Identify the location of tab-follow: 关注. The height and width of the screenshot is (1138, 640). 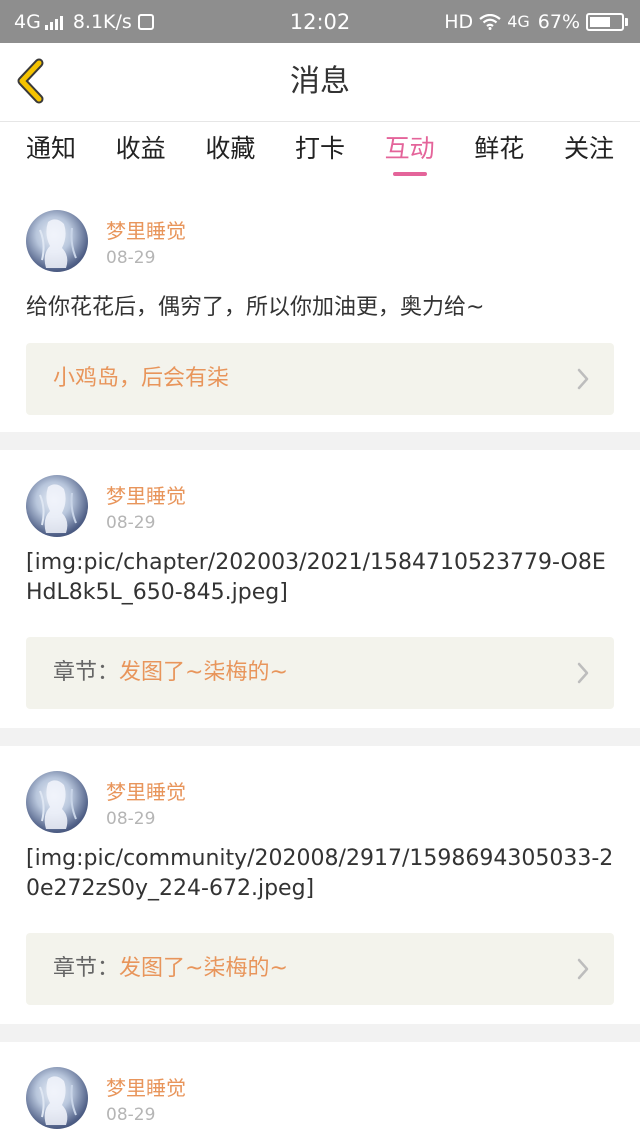
(589, 154).